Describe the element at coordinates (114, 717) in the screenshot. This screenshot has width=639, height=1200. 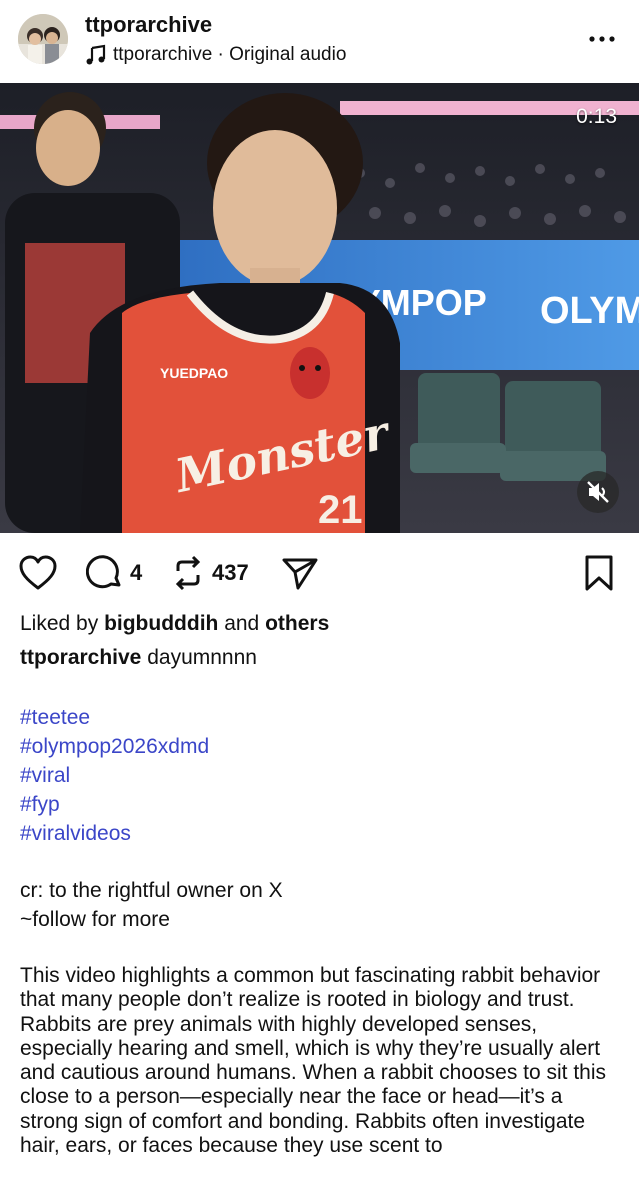
I see `hashtag-link: #teetee` at that location.